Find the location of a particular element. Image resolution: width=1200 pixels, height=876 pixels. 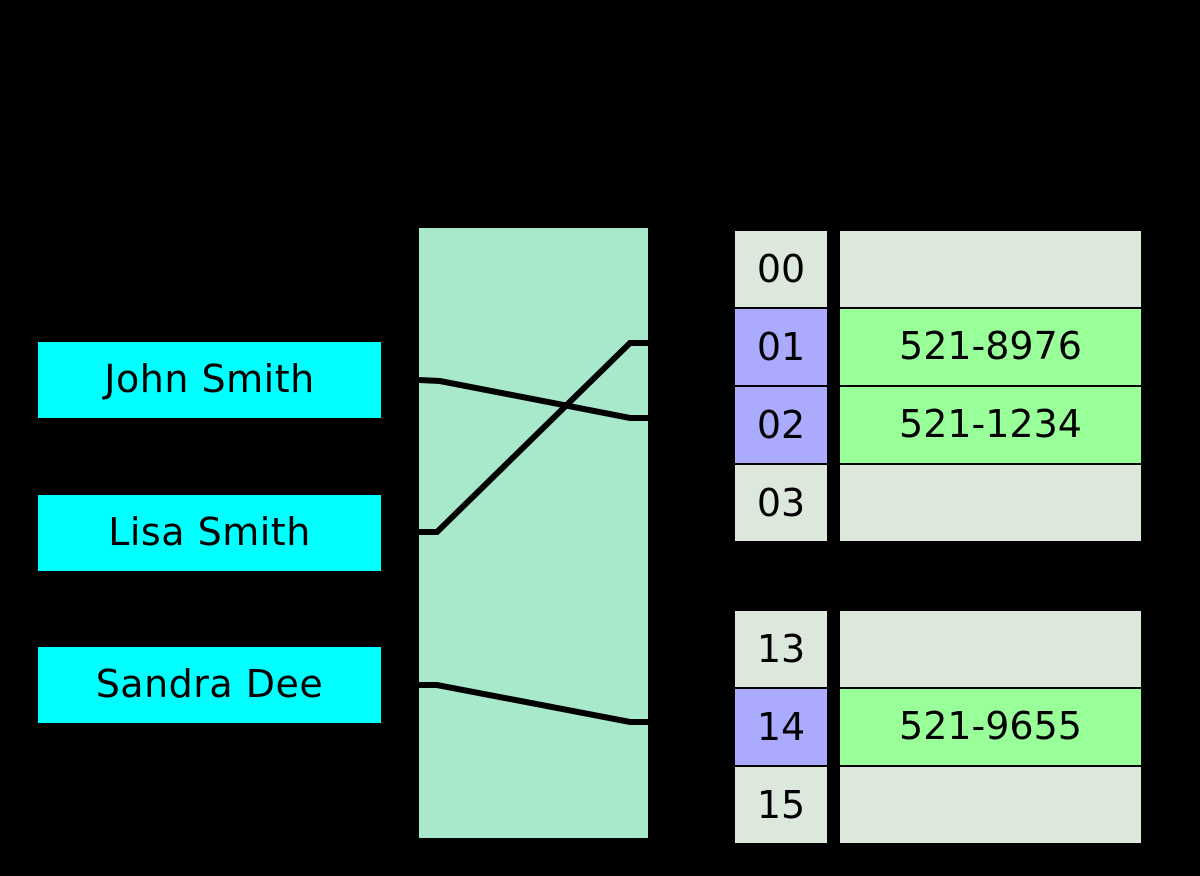

bucket-value-text: 521-8976 is located at coordinates (990, 346).